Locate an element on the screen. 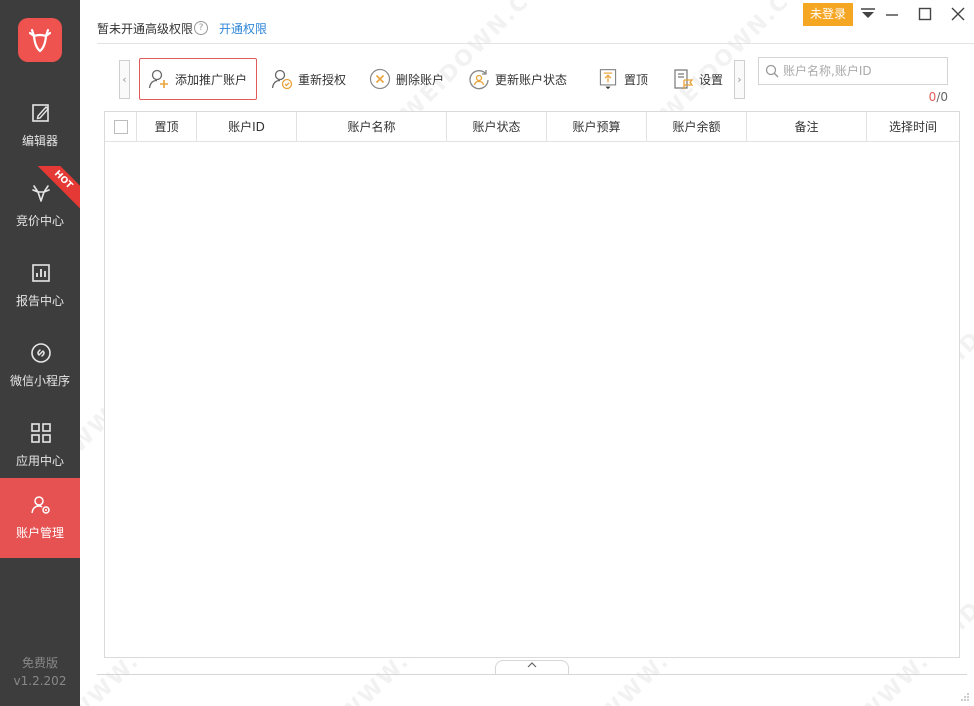 Image resolution: width=974 pixels, height=706 pixels. grid-icon is located at coordinates (41, 433).